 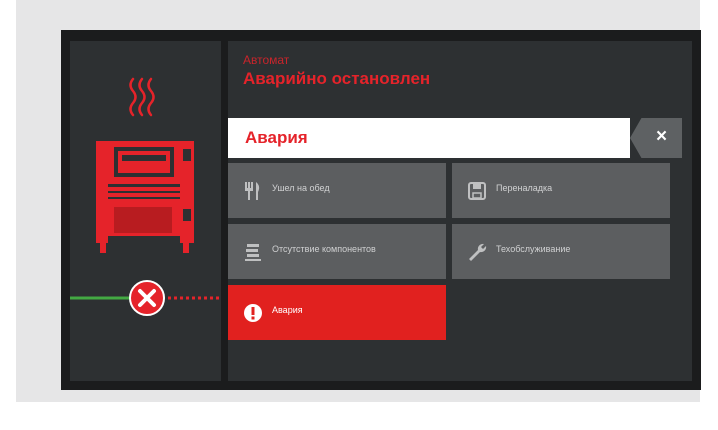 I want to click on close-button: ×, so click(x=656, y=138).